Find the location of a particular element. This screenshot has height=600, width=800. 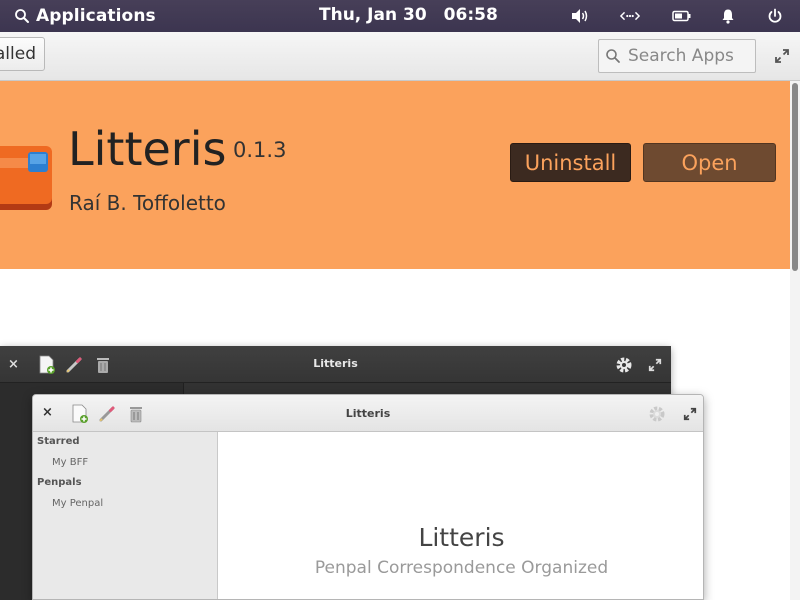

welcome-title: Litteris is located at coordinates (461, 537).